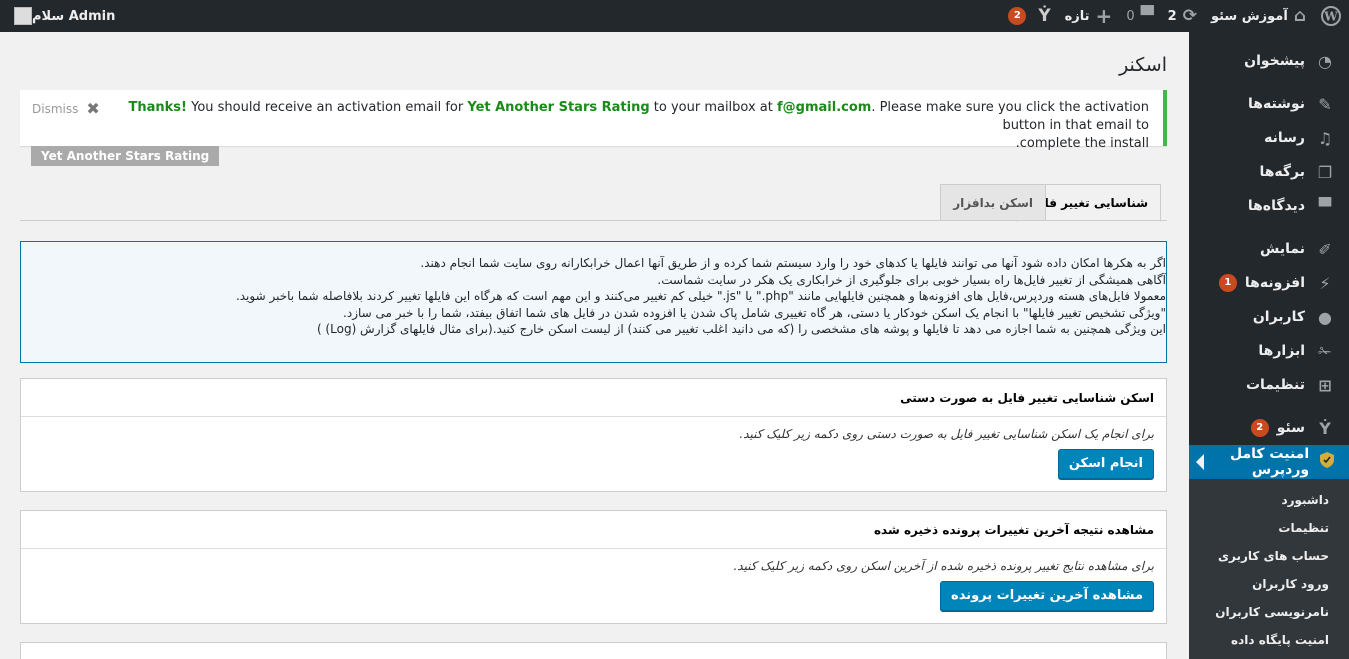 The width and height of the screenshot is (1349, 659). Describe the element at coordinates (1325, 317) in the screenshot. I see `users-icon: ●` at that location.